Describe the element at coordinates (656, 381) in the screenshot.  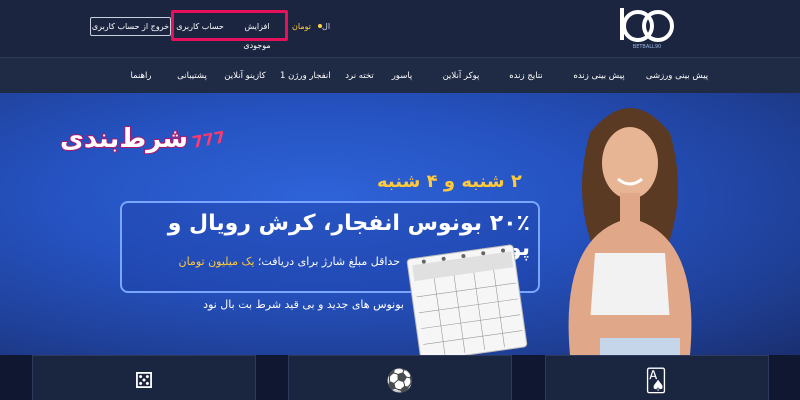
I see `playing-cards-icon: 🂡` at that location.